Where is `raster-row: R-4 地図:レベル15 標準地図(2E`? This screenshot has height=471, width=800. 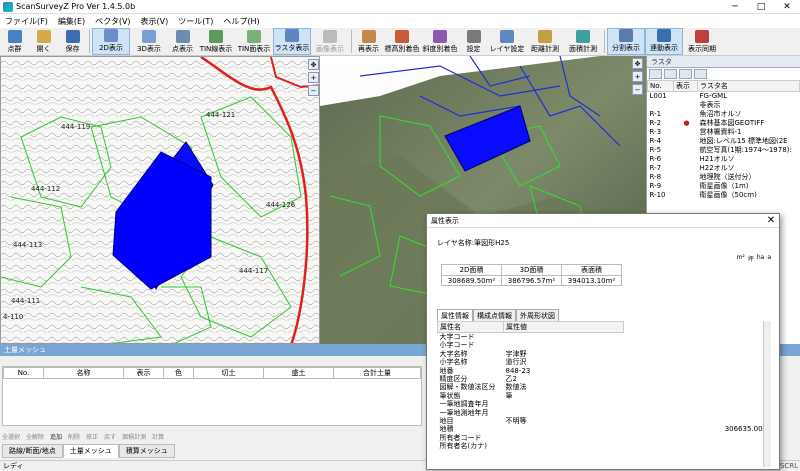
raster-row: R-4 地図:レベル15 標準地図(2E is located at coordinates (724, 141).